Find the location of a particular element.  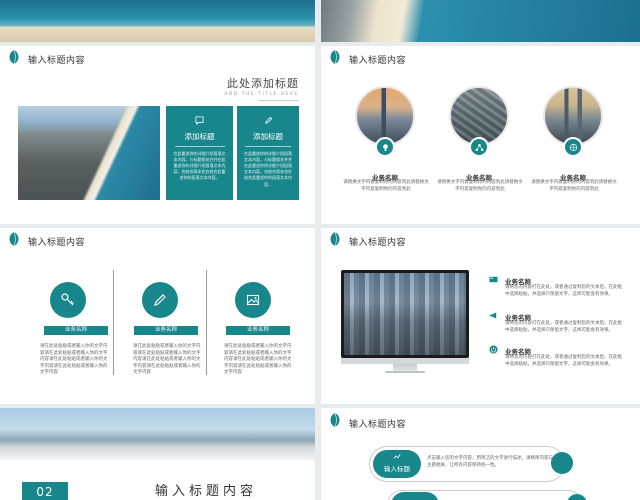

message-icon is located at coordinates (199, 121).